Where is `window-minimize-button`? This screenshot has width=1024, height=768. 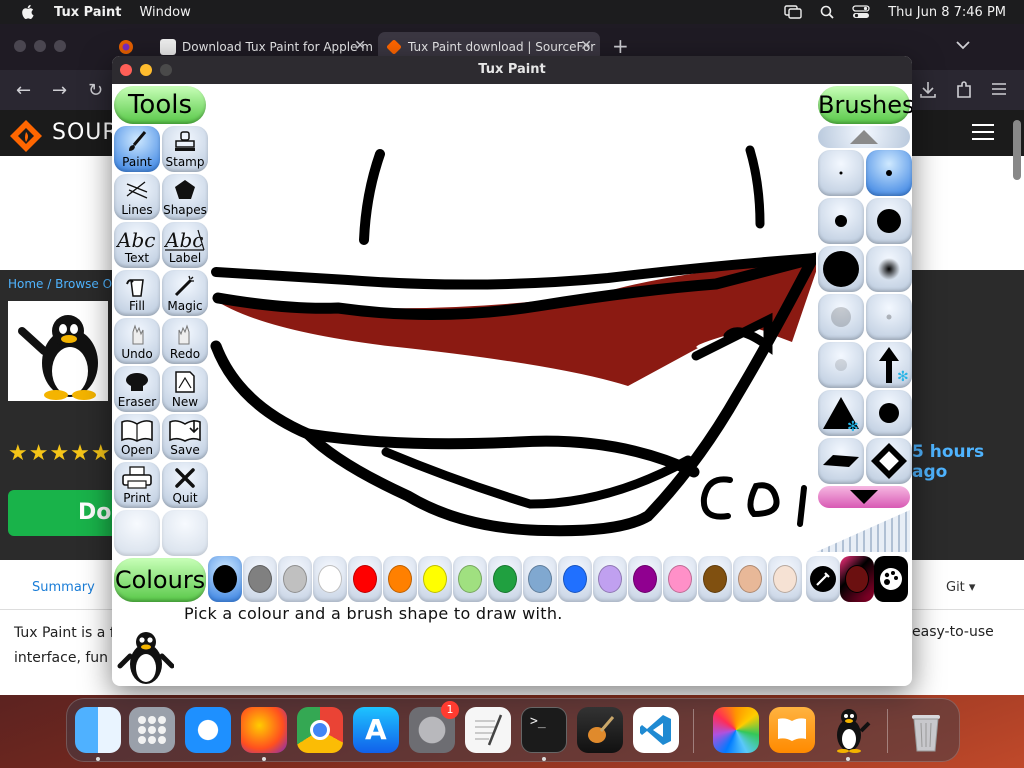 window-minimize-button is located at coordinates (146, 70).